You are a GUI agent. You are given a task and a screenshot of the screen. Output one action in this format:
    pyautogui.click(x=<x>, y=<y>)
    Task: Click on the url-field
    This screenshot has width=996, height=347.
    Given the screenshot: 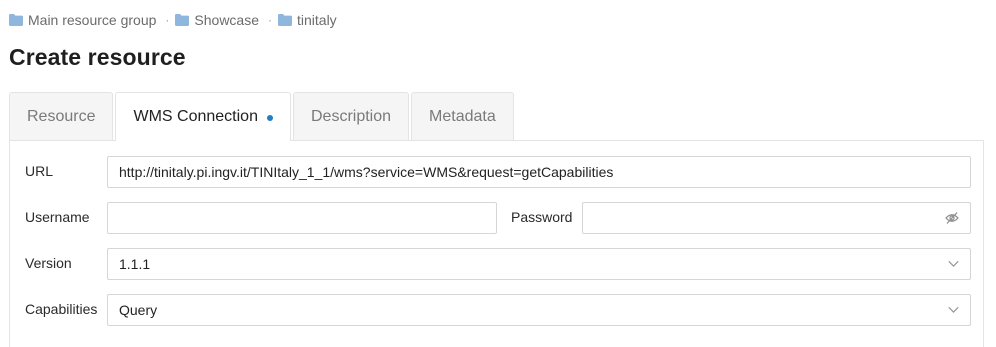 What is the action you would take?
    pyautogui.click(x=539, y=172)
    